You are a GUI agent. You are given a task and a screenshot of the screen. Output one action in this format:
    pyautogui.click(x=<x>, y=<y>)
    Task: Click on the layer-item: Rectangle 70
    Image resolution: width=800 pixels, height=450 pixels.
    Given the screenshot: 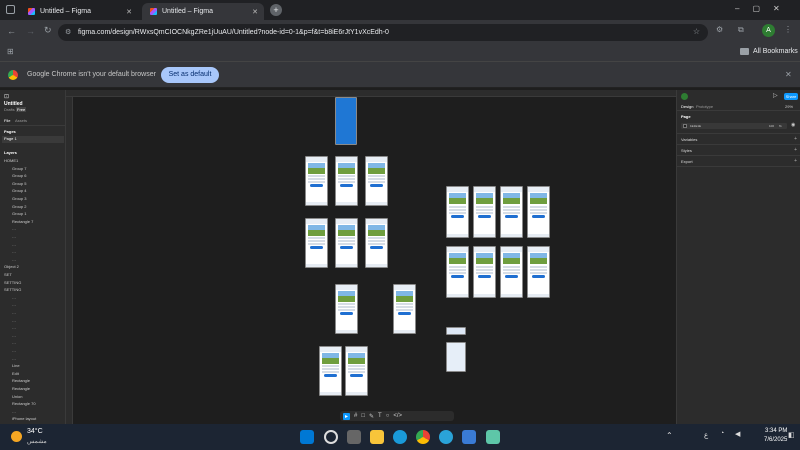 What is the action you would take?
    pyautogui.click(x=24, y=403)
    